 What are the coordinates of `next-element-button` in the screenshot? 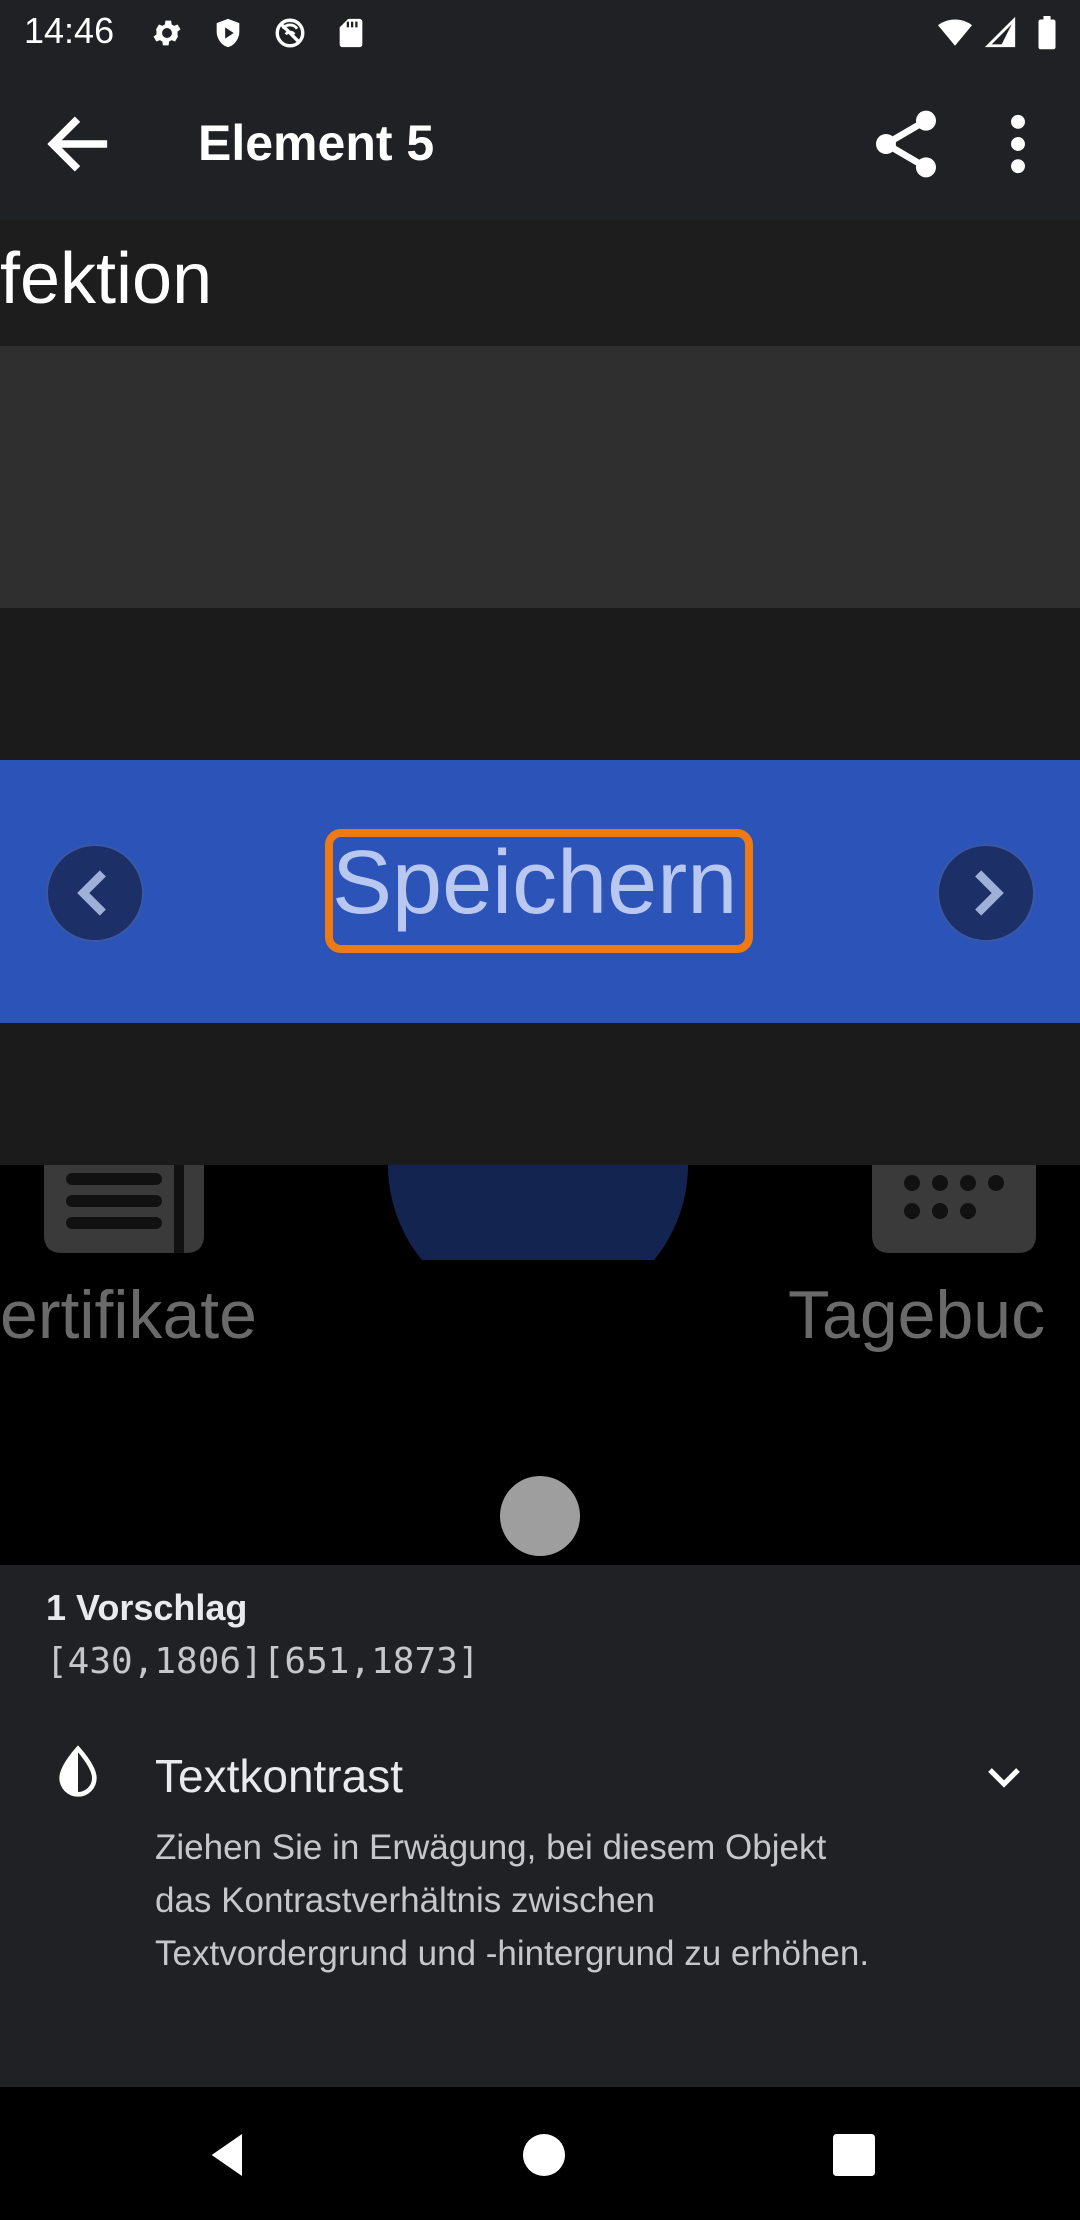 It's located at (986, 893).